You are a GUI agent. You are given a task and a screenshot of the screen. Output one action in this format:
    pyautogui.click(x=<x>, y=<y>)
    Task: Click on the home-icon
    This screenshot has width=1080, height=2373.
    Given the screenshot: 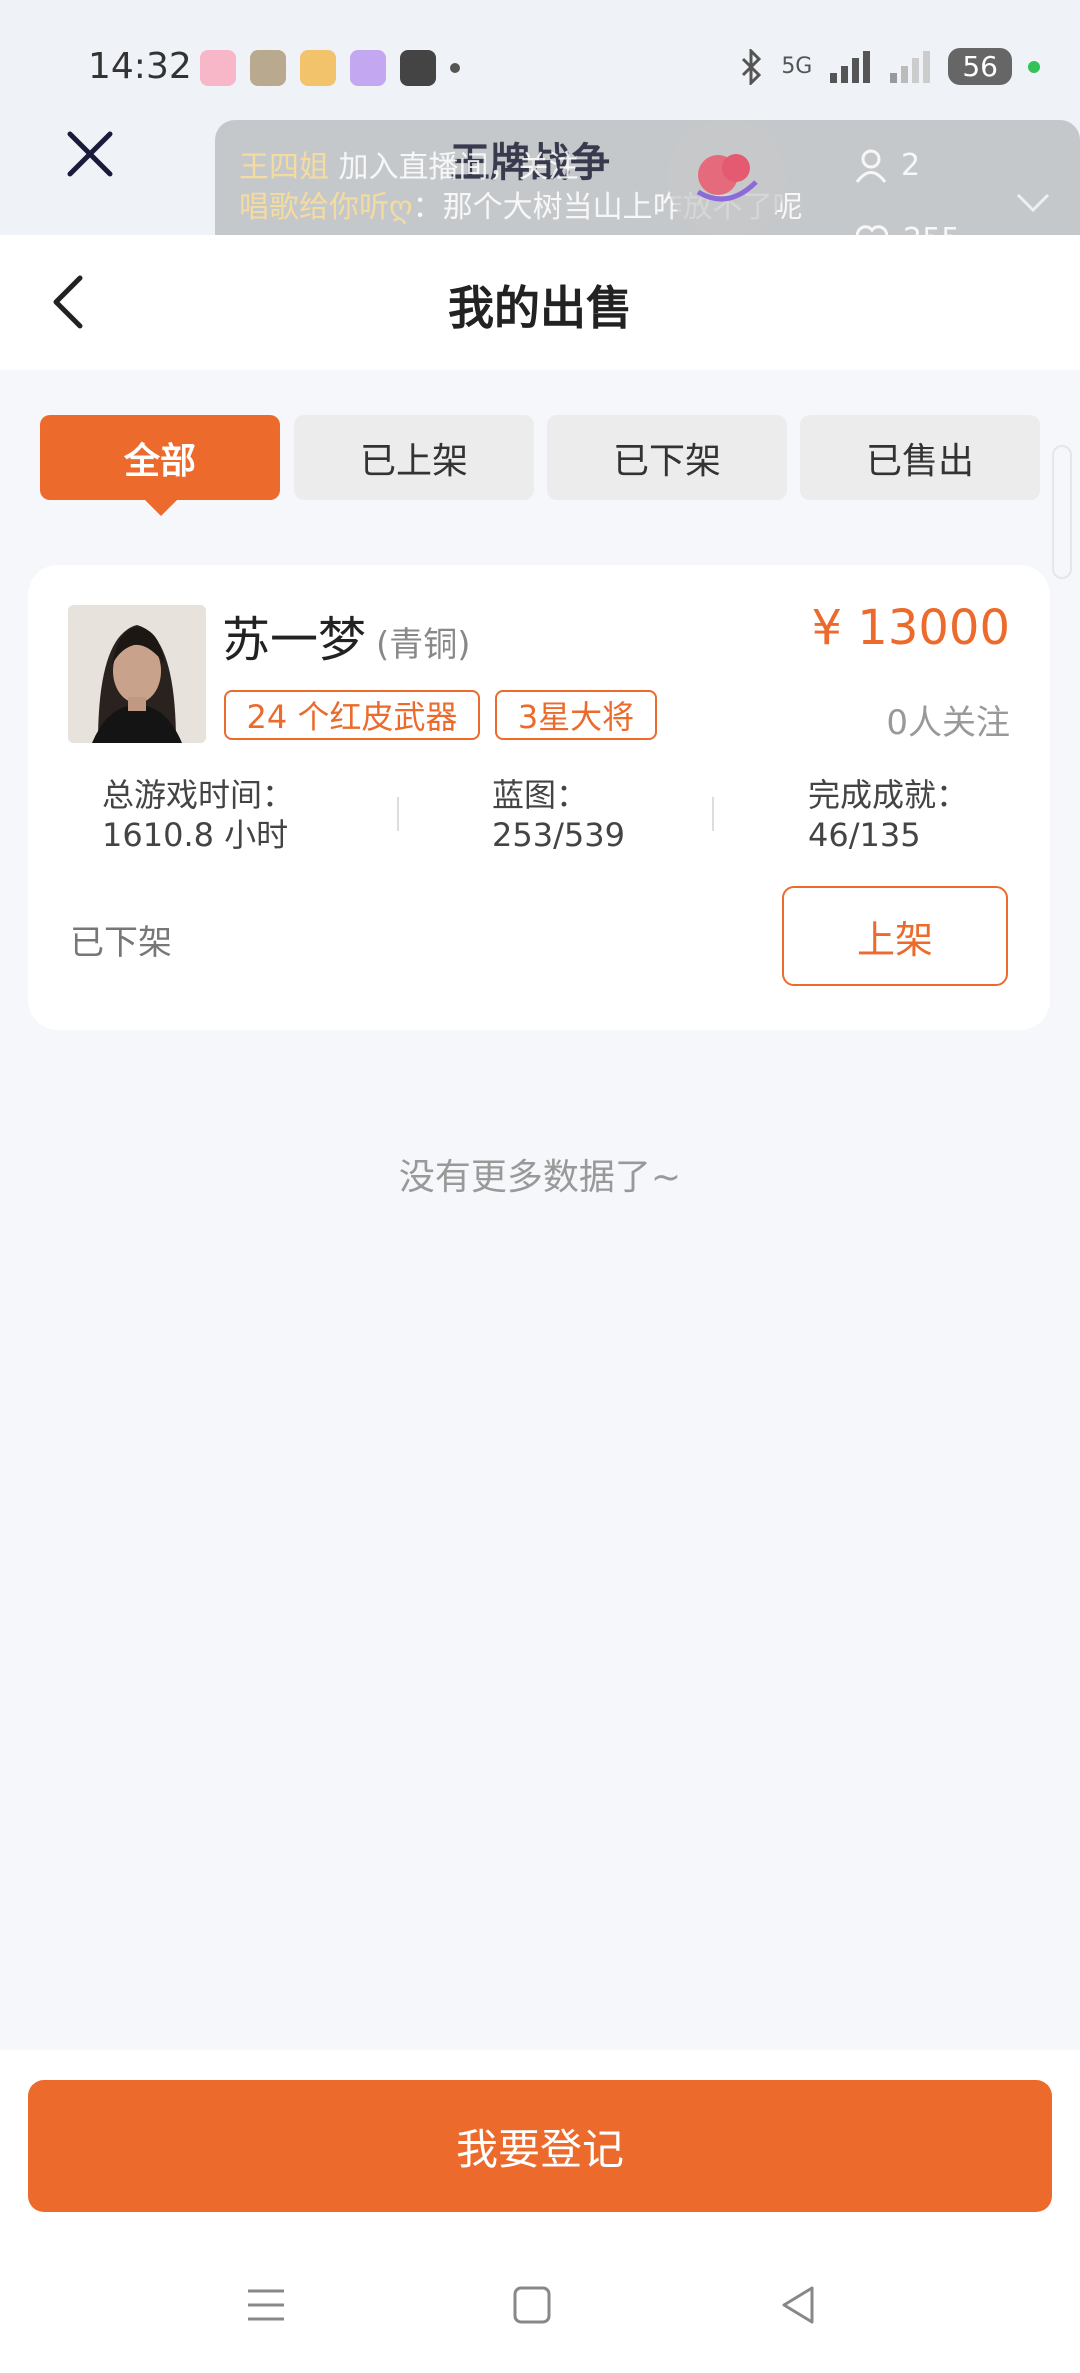 What is the action you would take?
    pyautogui.click(x=532, y=2305)
    